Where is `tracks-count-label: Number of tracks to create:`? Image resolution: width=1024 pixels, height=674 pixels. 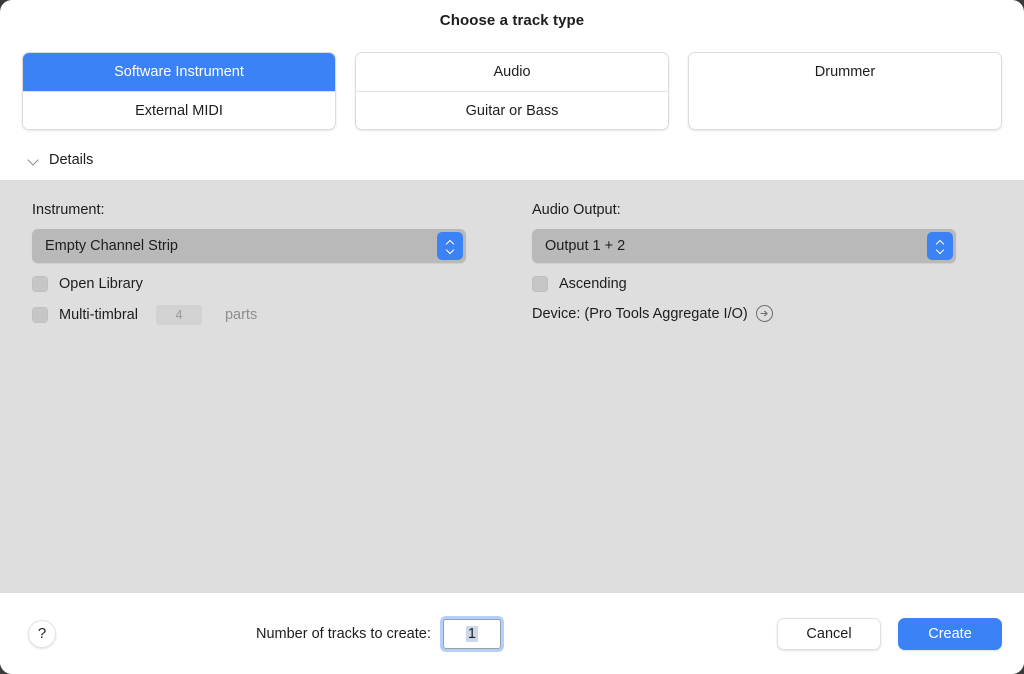
tracks-count-label: Number of tracks to create: is located at coordinates (343, 633).